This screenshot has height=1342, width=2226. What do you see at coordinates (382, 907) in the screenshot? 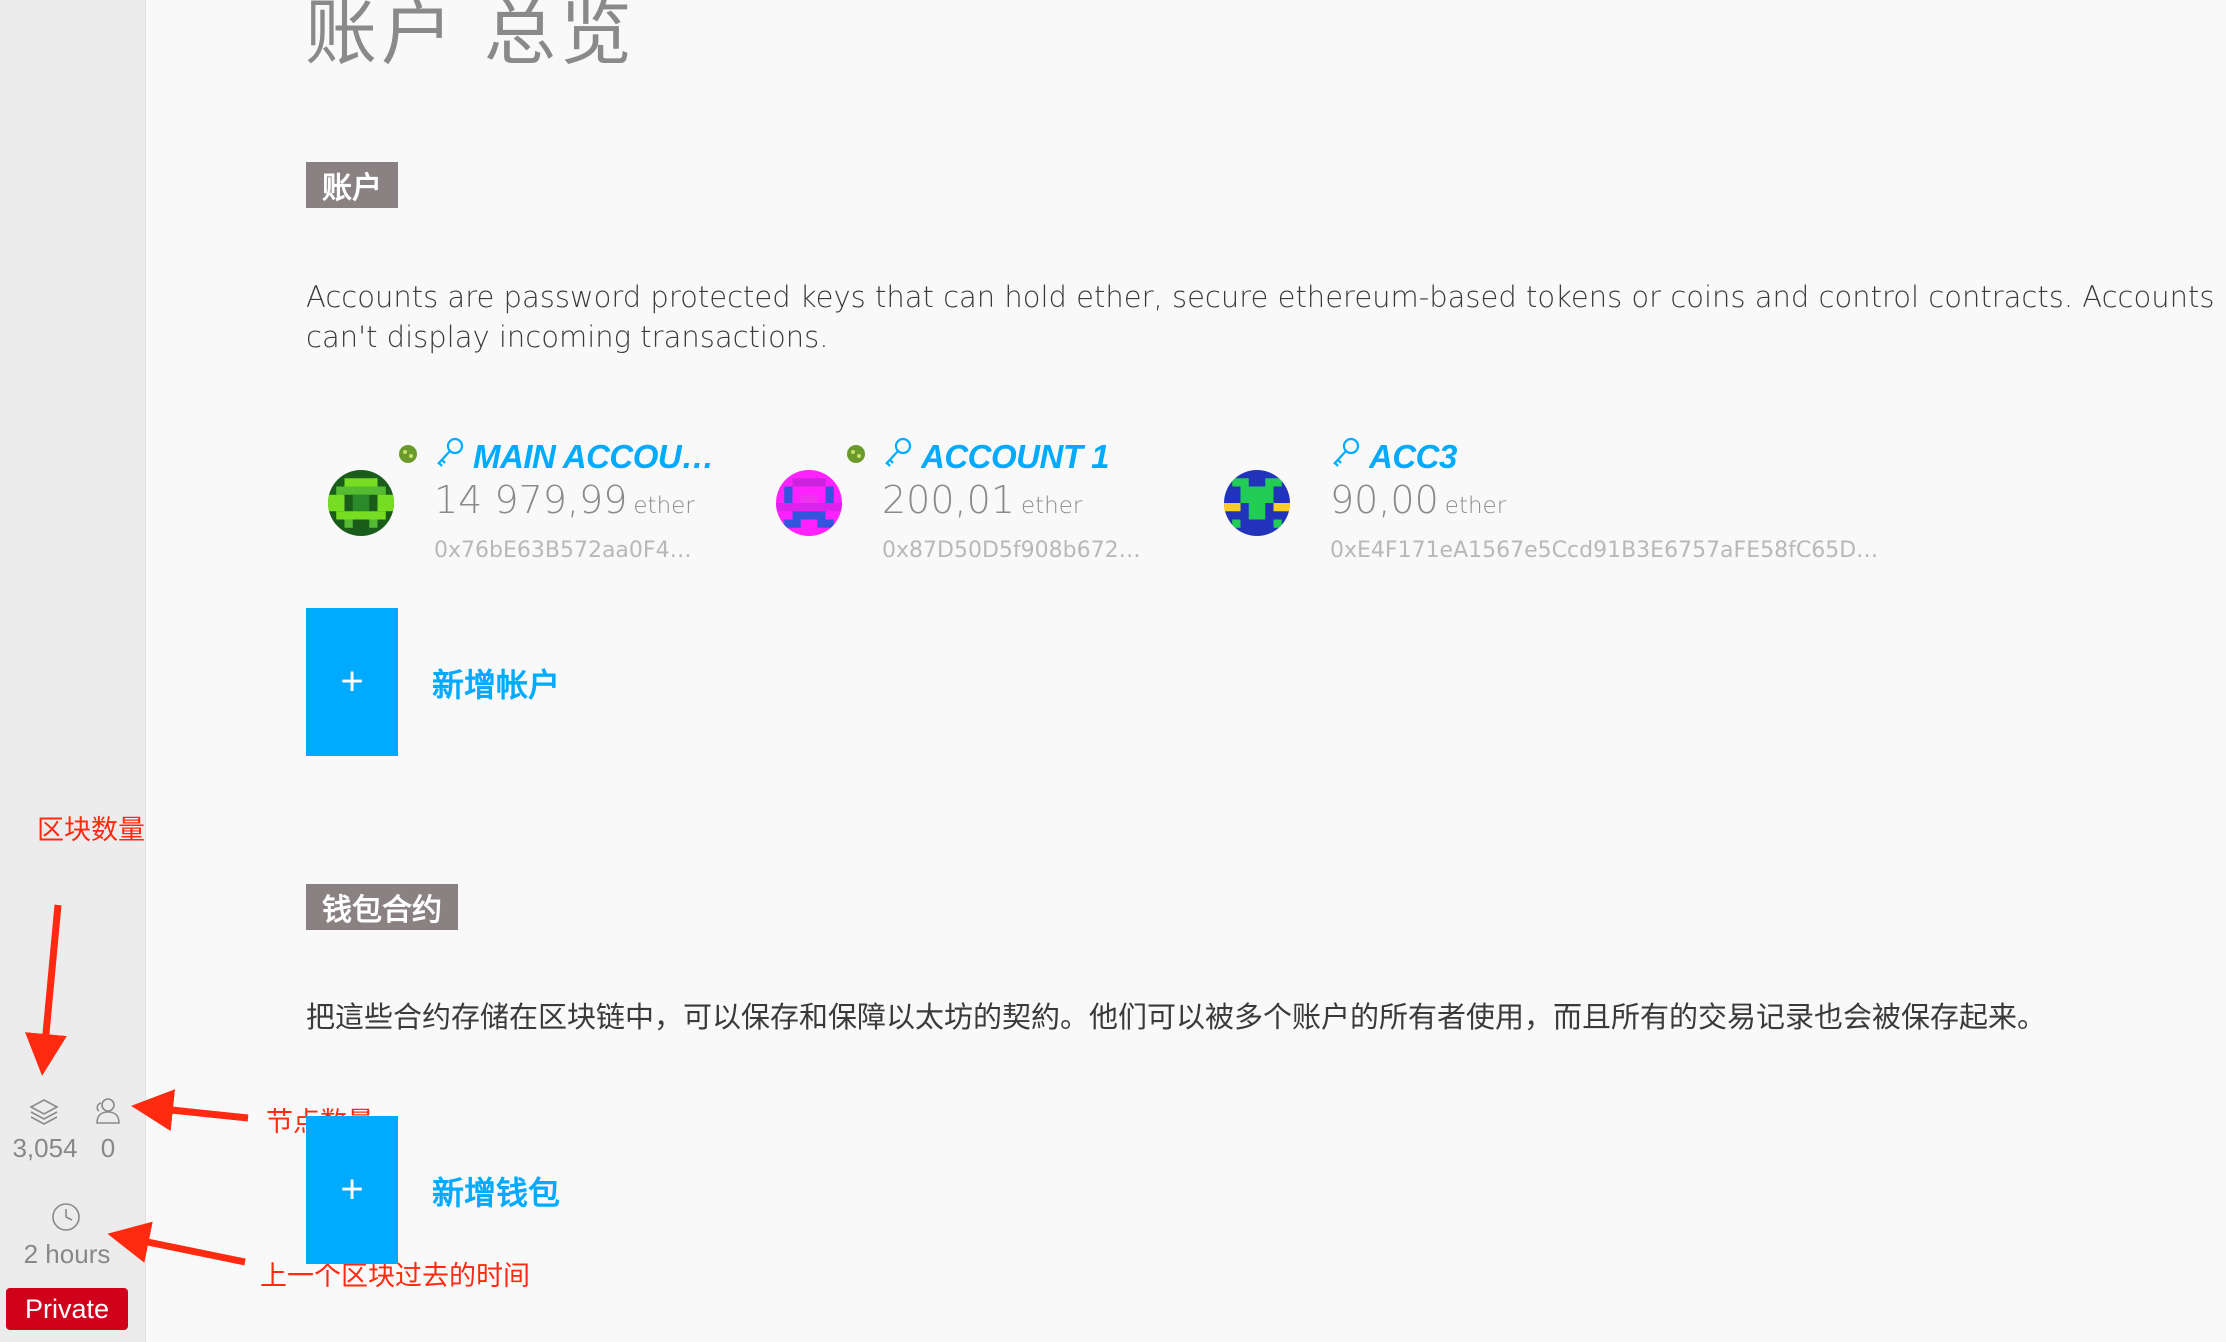
I see `wallets-section-tag: 钱包合约` at bounding box center [382, 907].